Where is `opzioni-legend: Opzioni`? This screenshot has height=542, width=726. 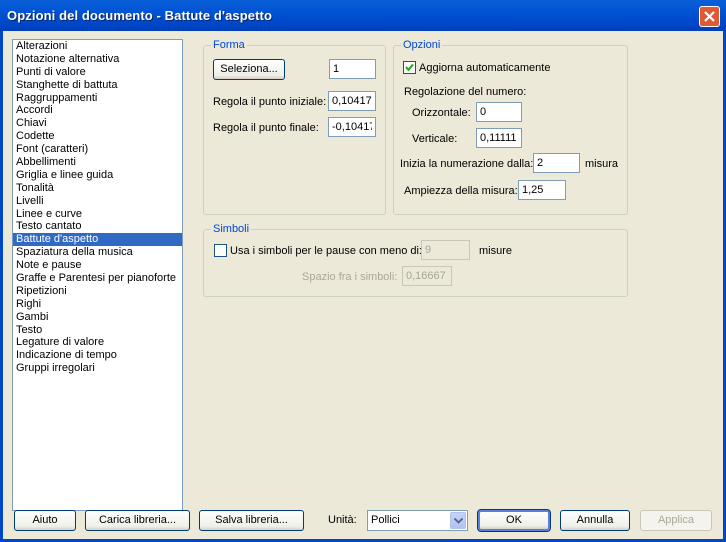 opzioni-legend: Opzioni is located at coordinates (422, 45).